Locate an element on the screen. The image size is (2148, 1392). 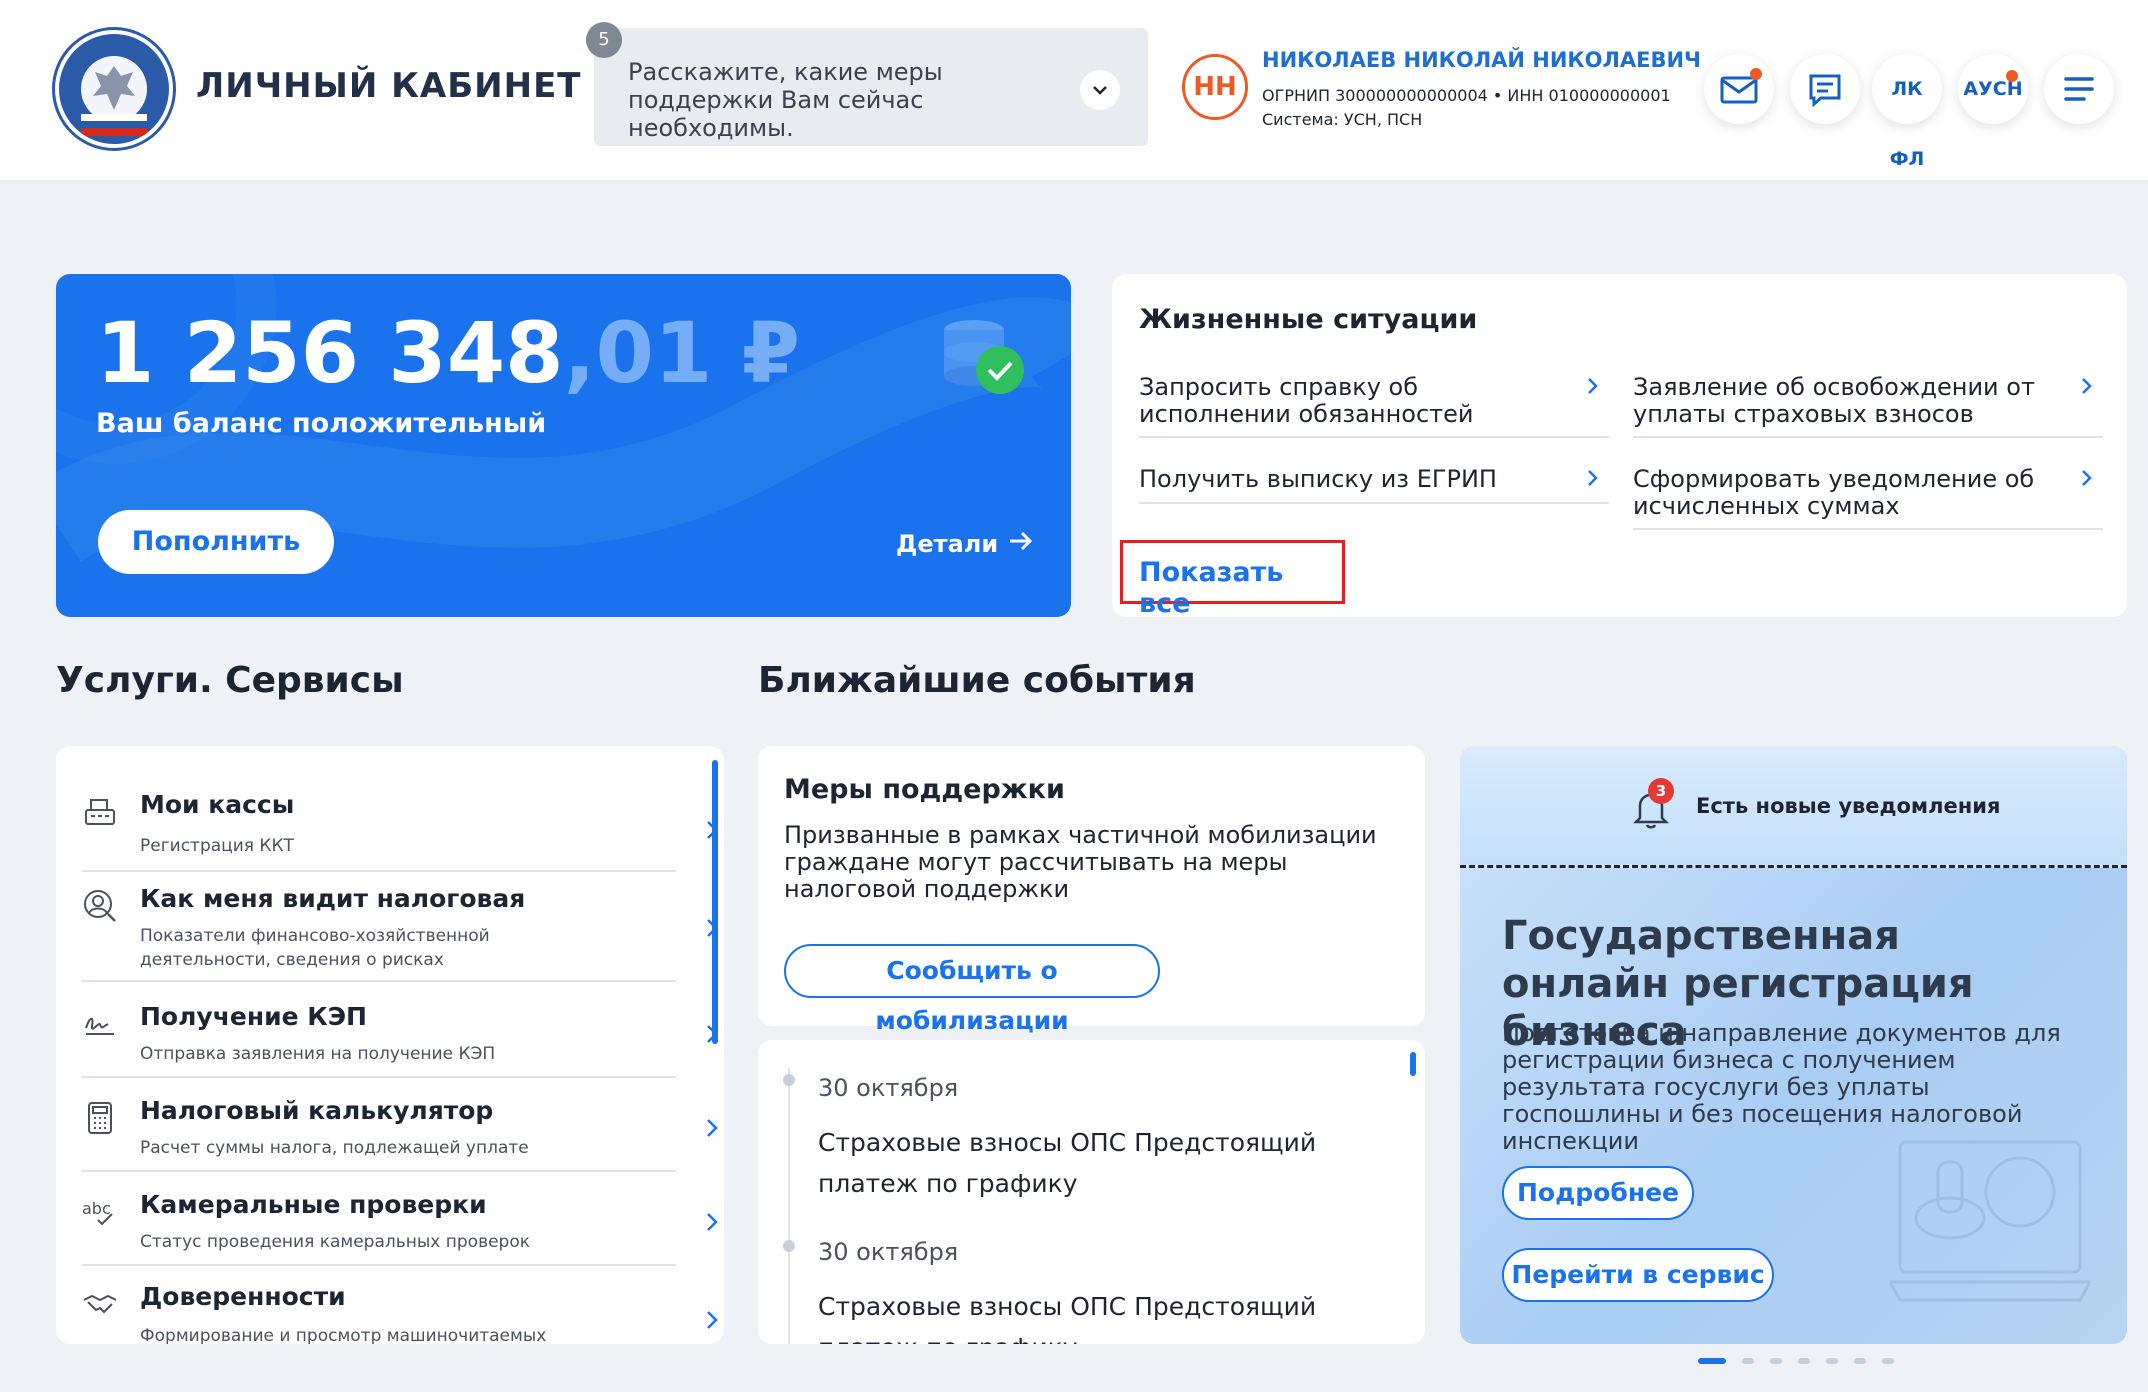
service-subtitle: Отправка заявления на получение КЭП is located at coordinates (318, 1054).